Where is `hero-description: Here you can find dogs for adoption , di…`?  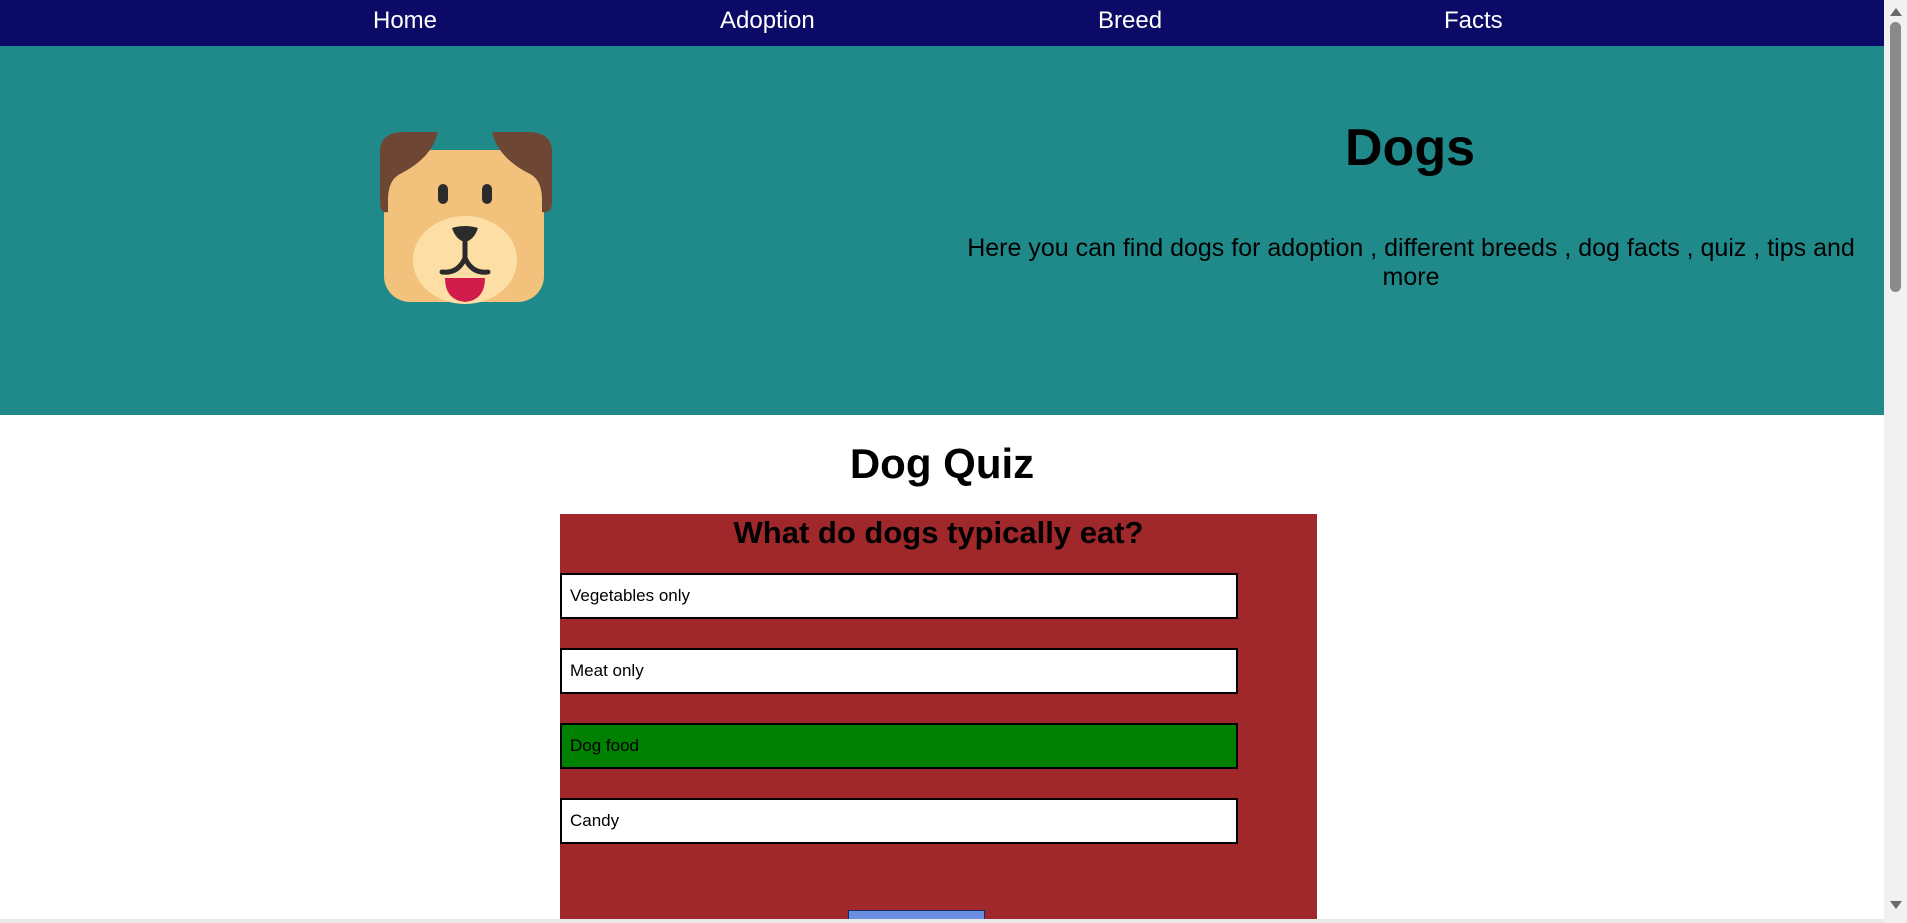
hero-description: Here you can find dogs for adoption , di… is located at coordinates (1411, 262).